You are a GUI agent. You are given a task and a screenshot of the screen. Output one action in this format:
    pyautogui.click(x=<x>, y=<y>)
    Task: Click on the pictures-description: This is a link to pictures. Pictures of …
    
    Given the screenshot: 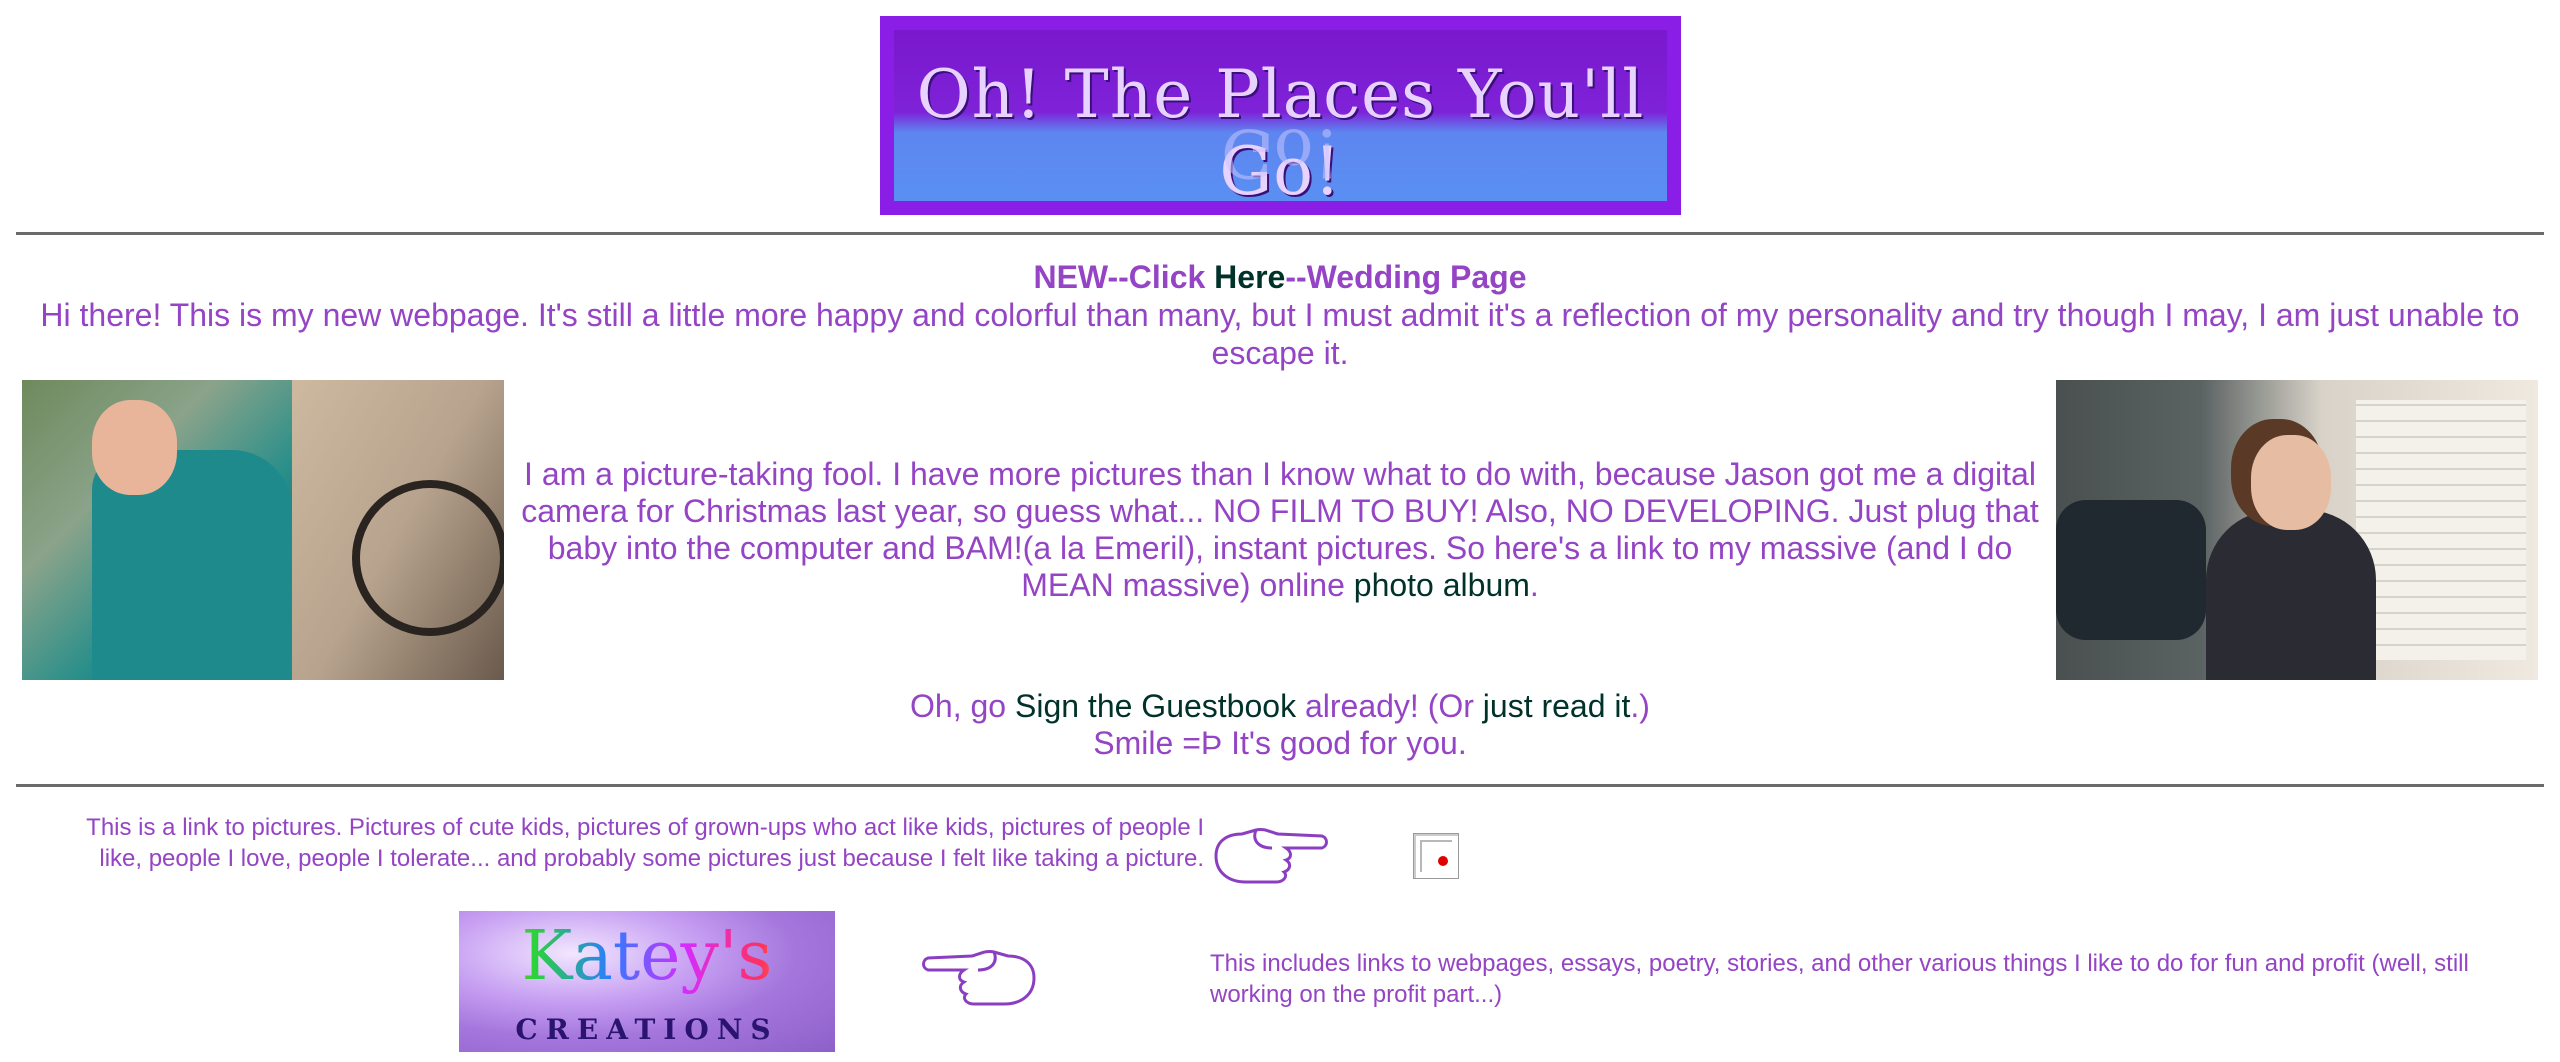 What is the action you would take?
    pyautogui.click(x=645, y=843)
    